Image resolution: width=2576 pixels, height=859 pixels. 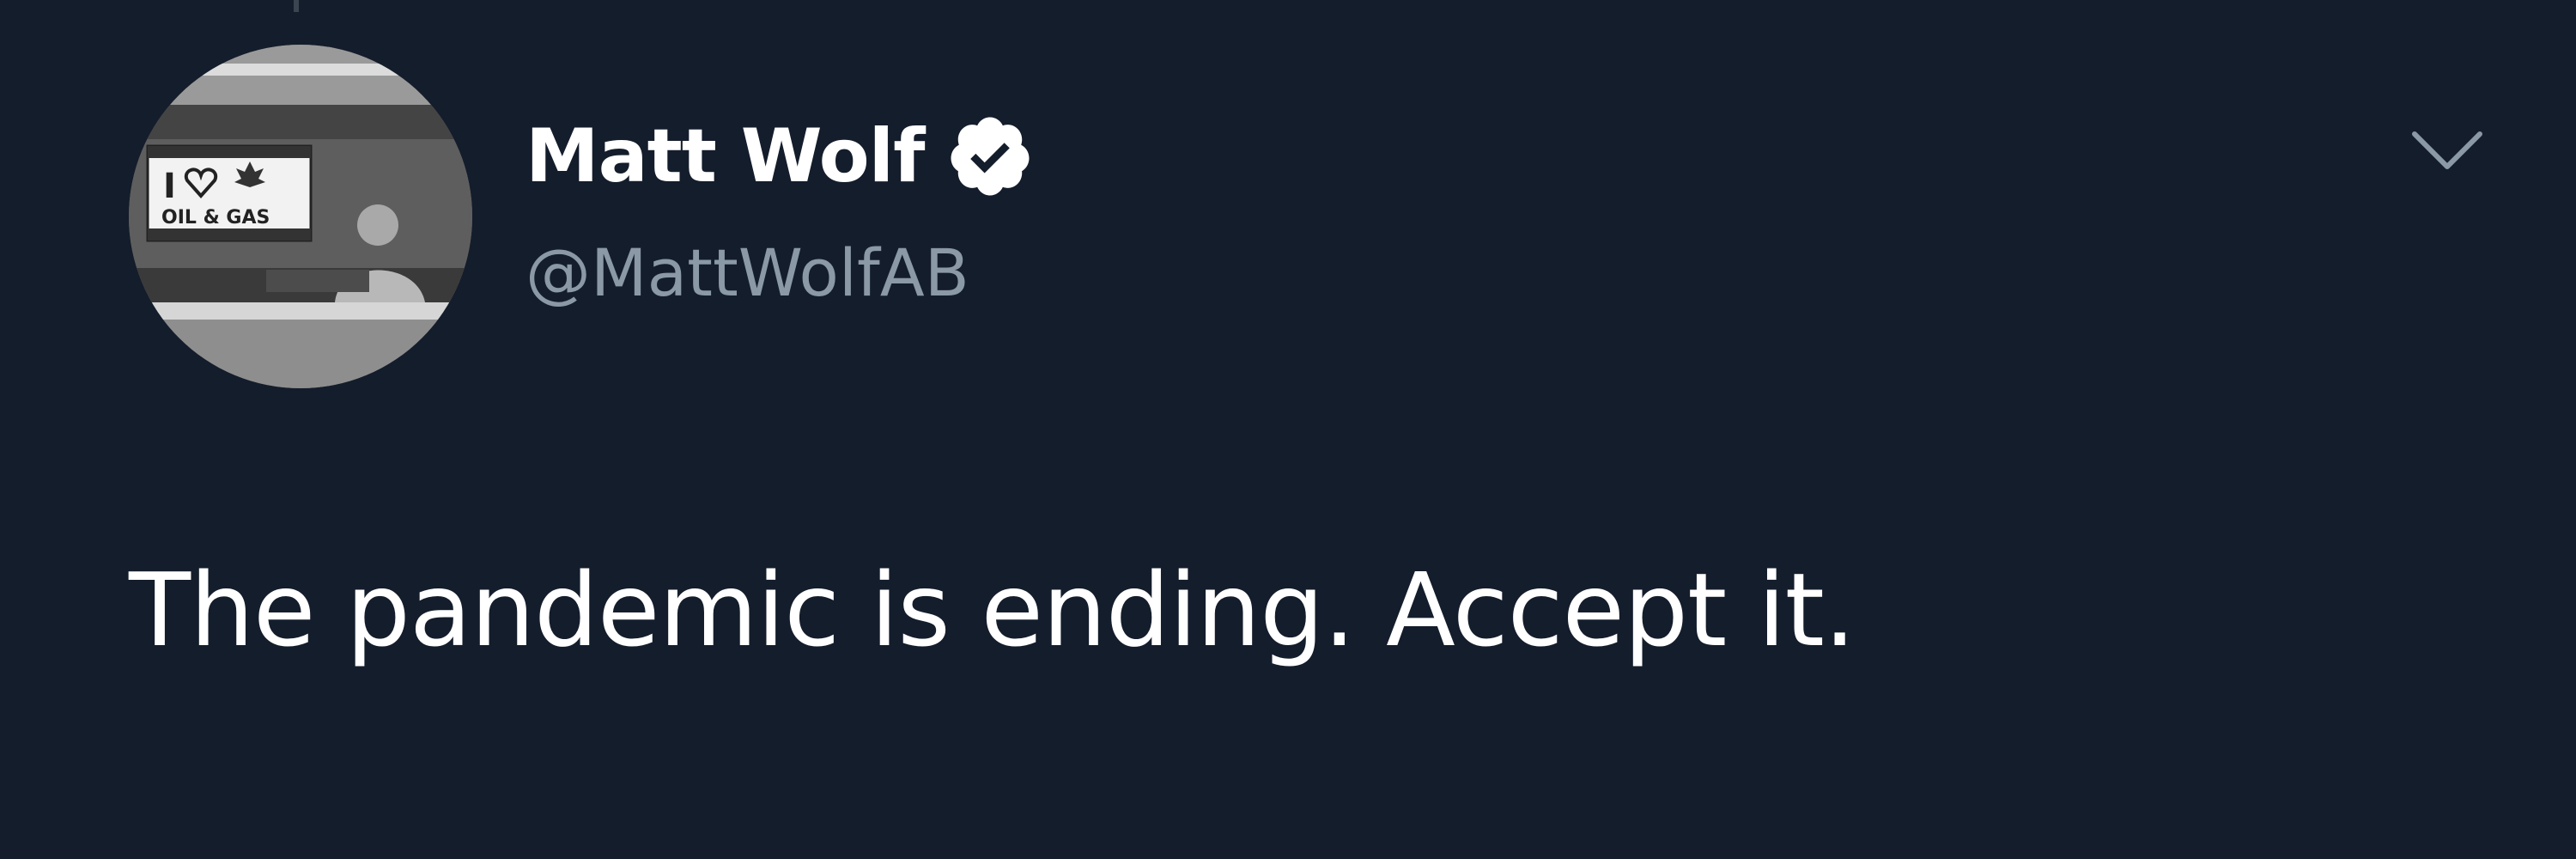 What do you see at coordinates (229, 193) in the screenshot?
I see `oil-gas-sign: I OIL & GAS` at bounding box center [229, 193].